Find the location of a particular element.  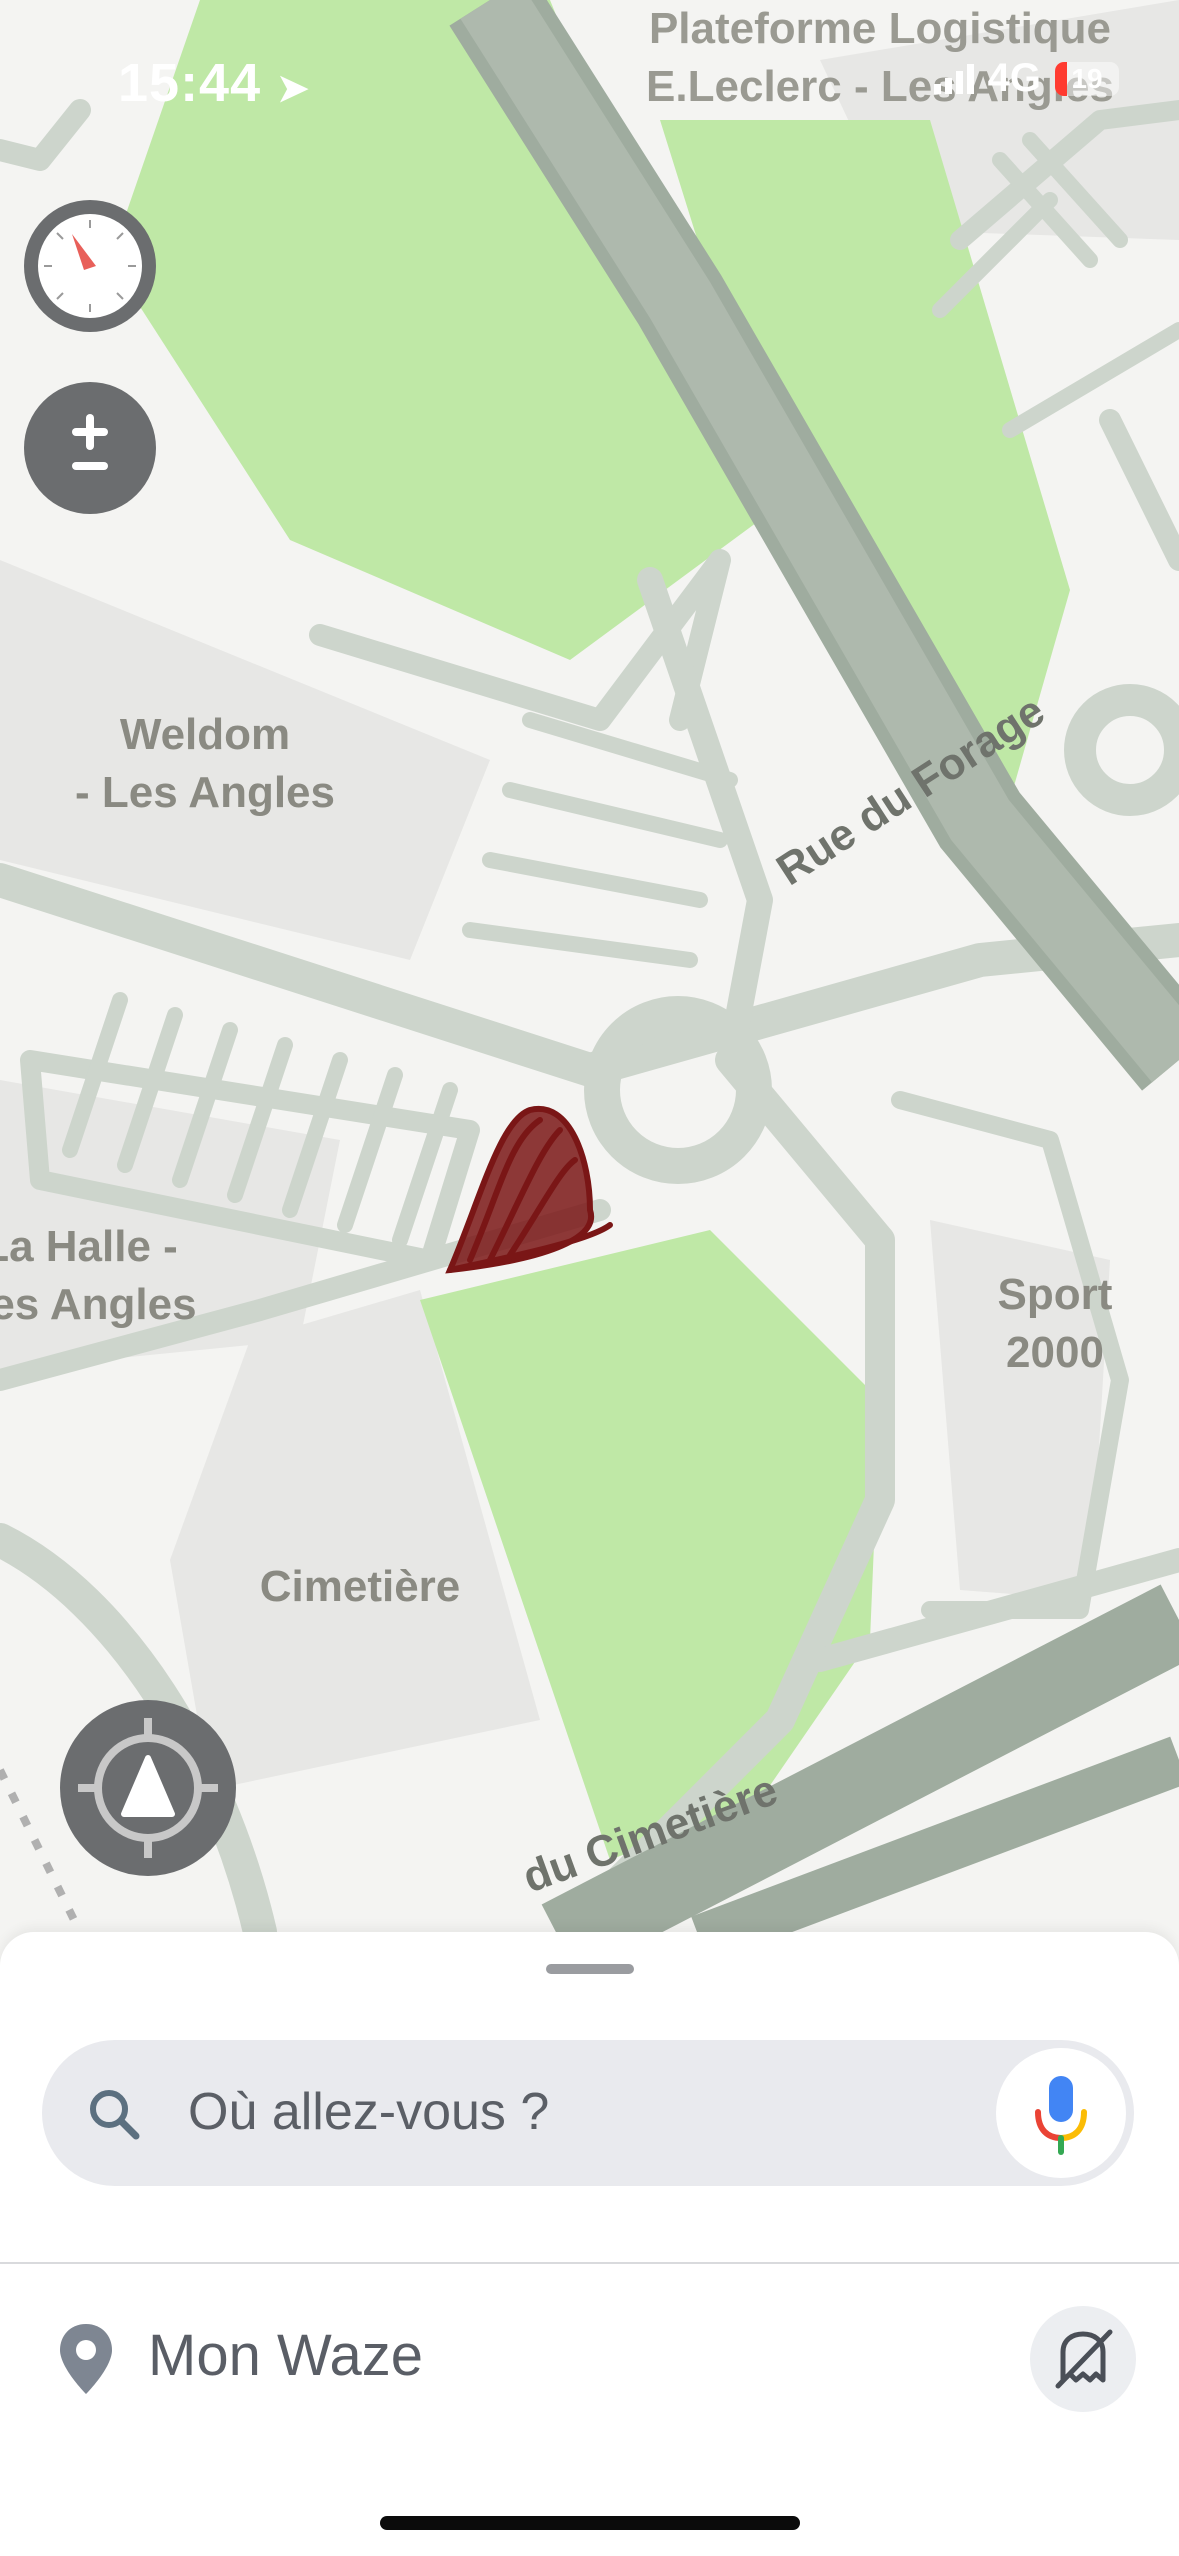

sheet-divider is located at coordinates (589, 2263).